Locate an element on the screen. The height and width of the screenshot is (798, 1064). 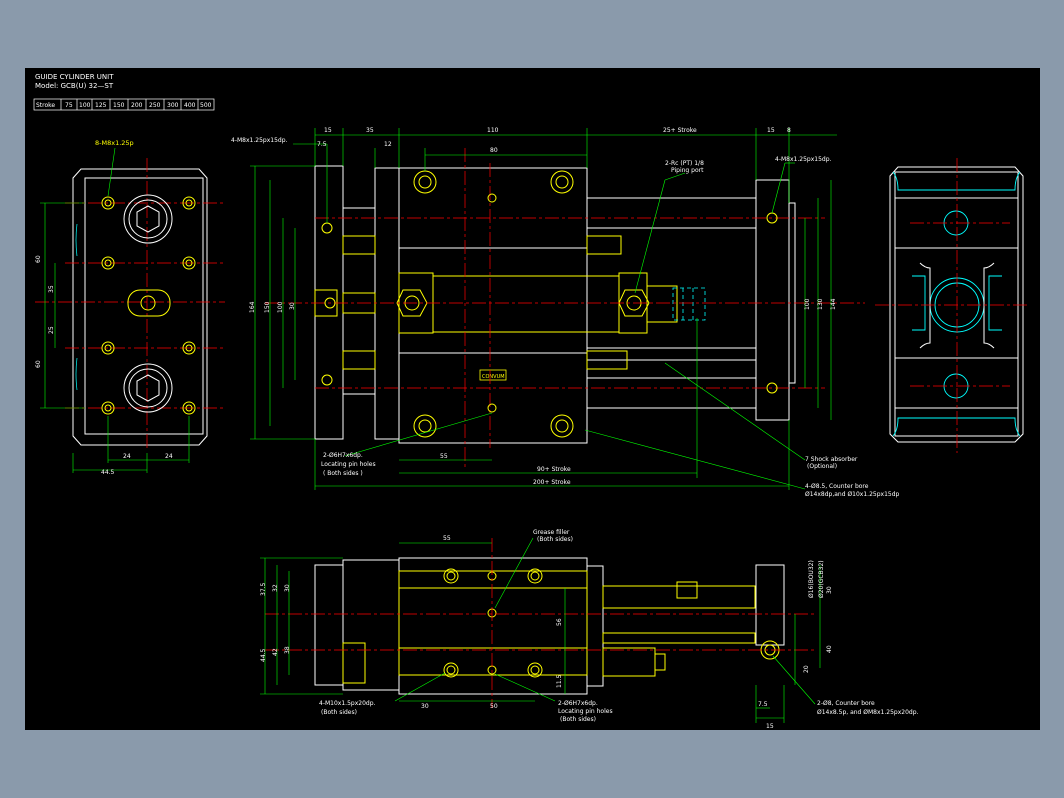
callout-pin-sub2: ( Both sides ) is located at coordinates (343, 473).